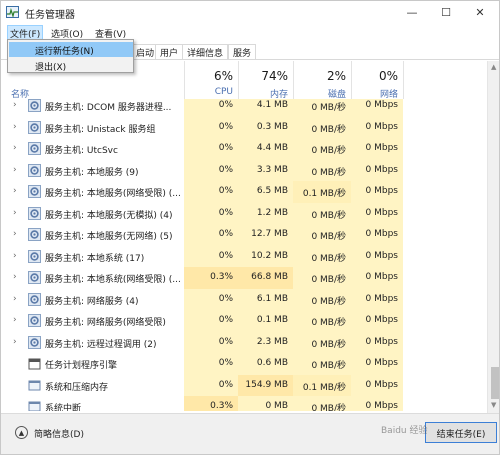  What do you see at coordinates (92, 172) in the screenshot?
I see `process-name: 服务主机: 本地服务 (9)` at bounding box center [92, 172].